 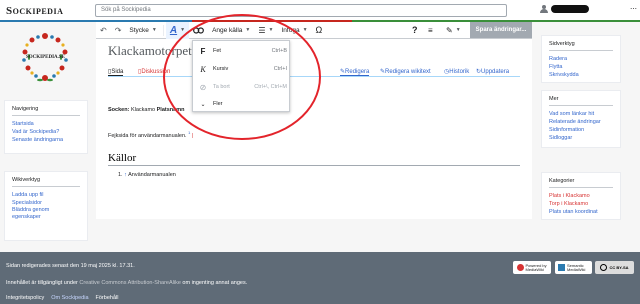 What do you see at coordinates (581, 183) in the screenshot?
I see `categories-panel-title: Kategorier` at bounding box center [581, 183].